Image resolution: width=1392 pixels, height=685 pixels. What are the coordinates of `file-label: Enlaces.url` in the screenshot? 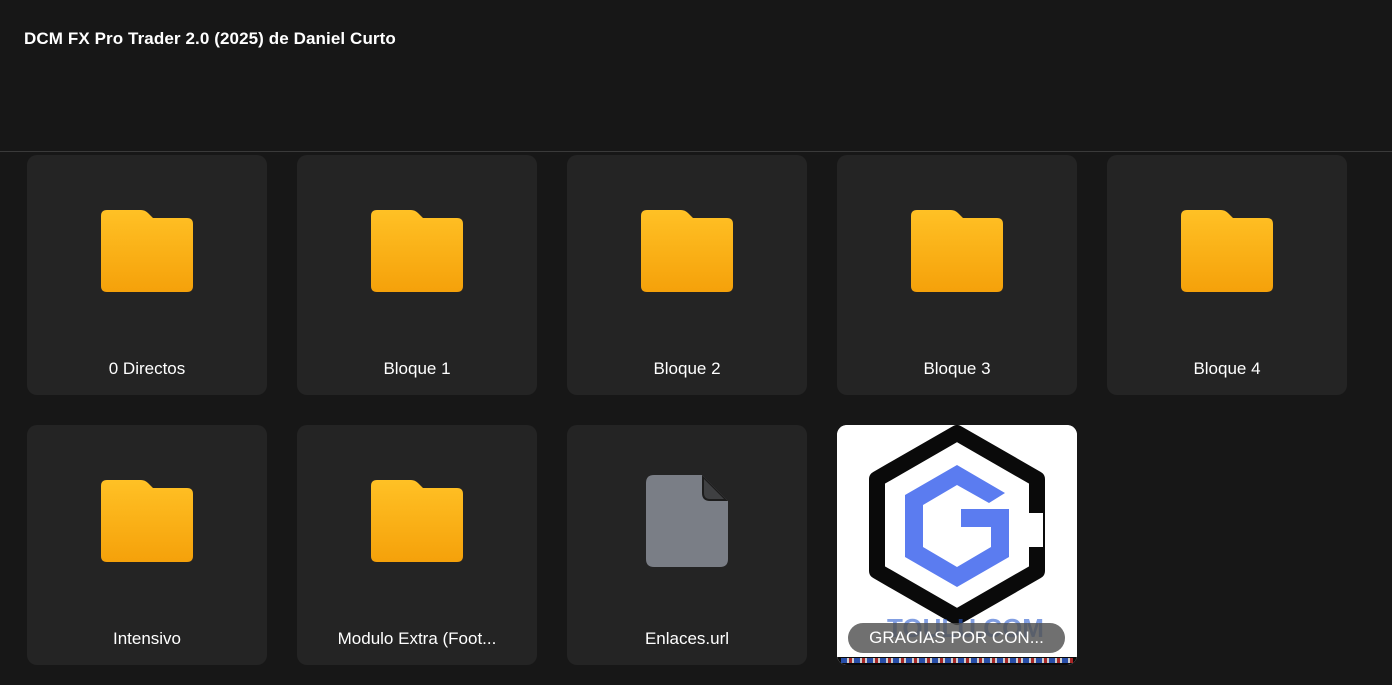 It's located at (687, 638).